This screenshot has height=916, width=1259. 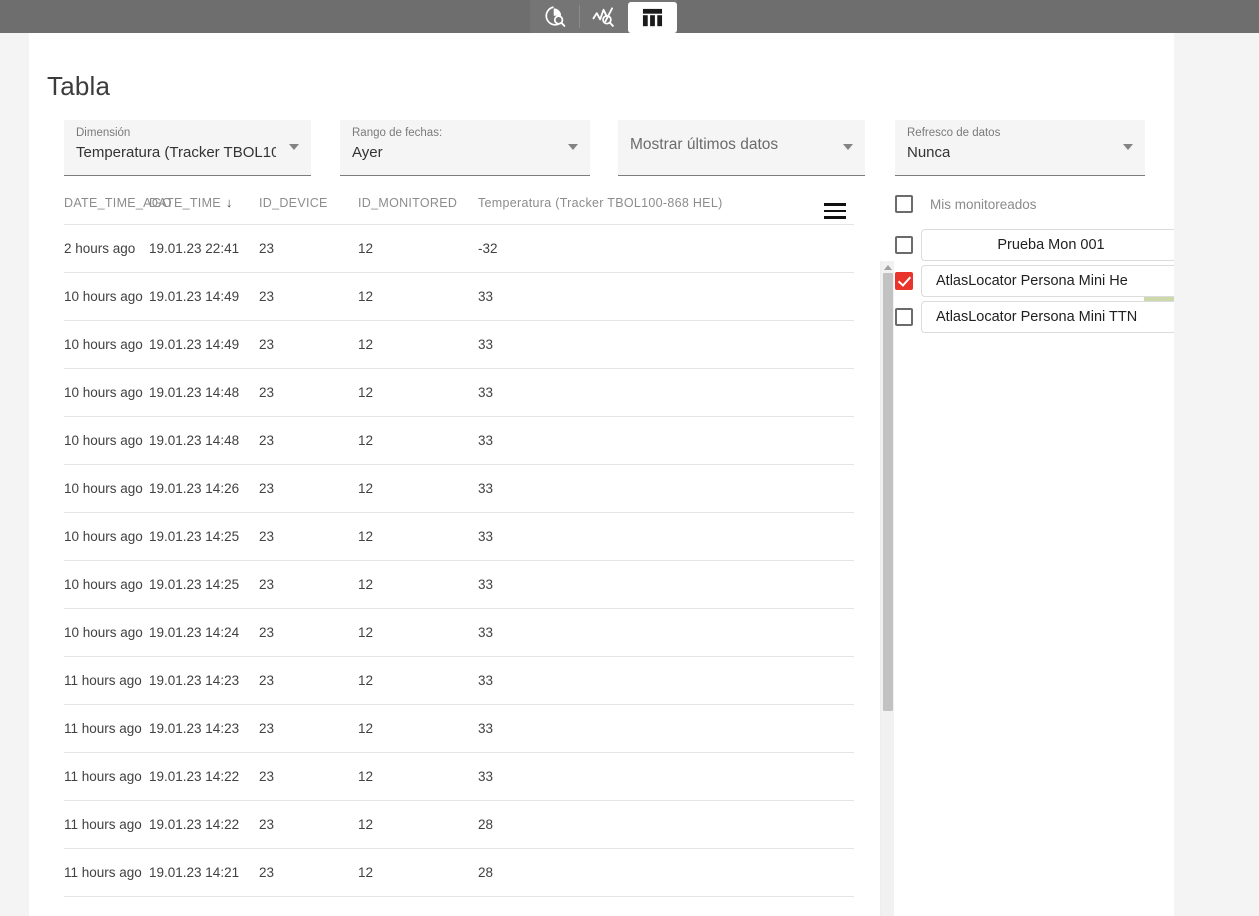 I want to click on scroll-up-arrow-icon, so click(x=888, y=267).